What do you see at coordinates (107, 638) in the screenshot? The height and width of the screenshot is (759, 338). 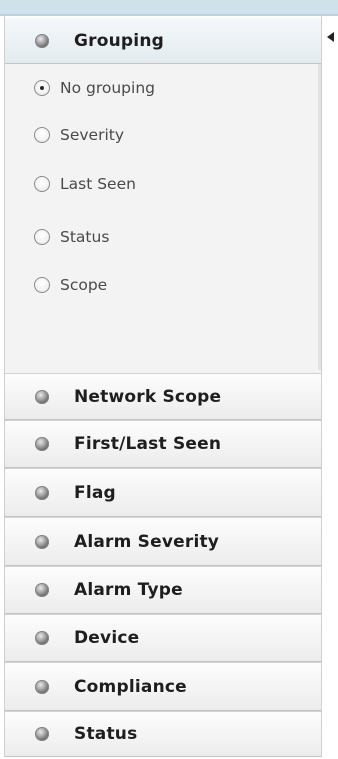 I see `section-title: Device` at bounding box center [107, 638].